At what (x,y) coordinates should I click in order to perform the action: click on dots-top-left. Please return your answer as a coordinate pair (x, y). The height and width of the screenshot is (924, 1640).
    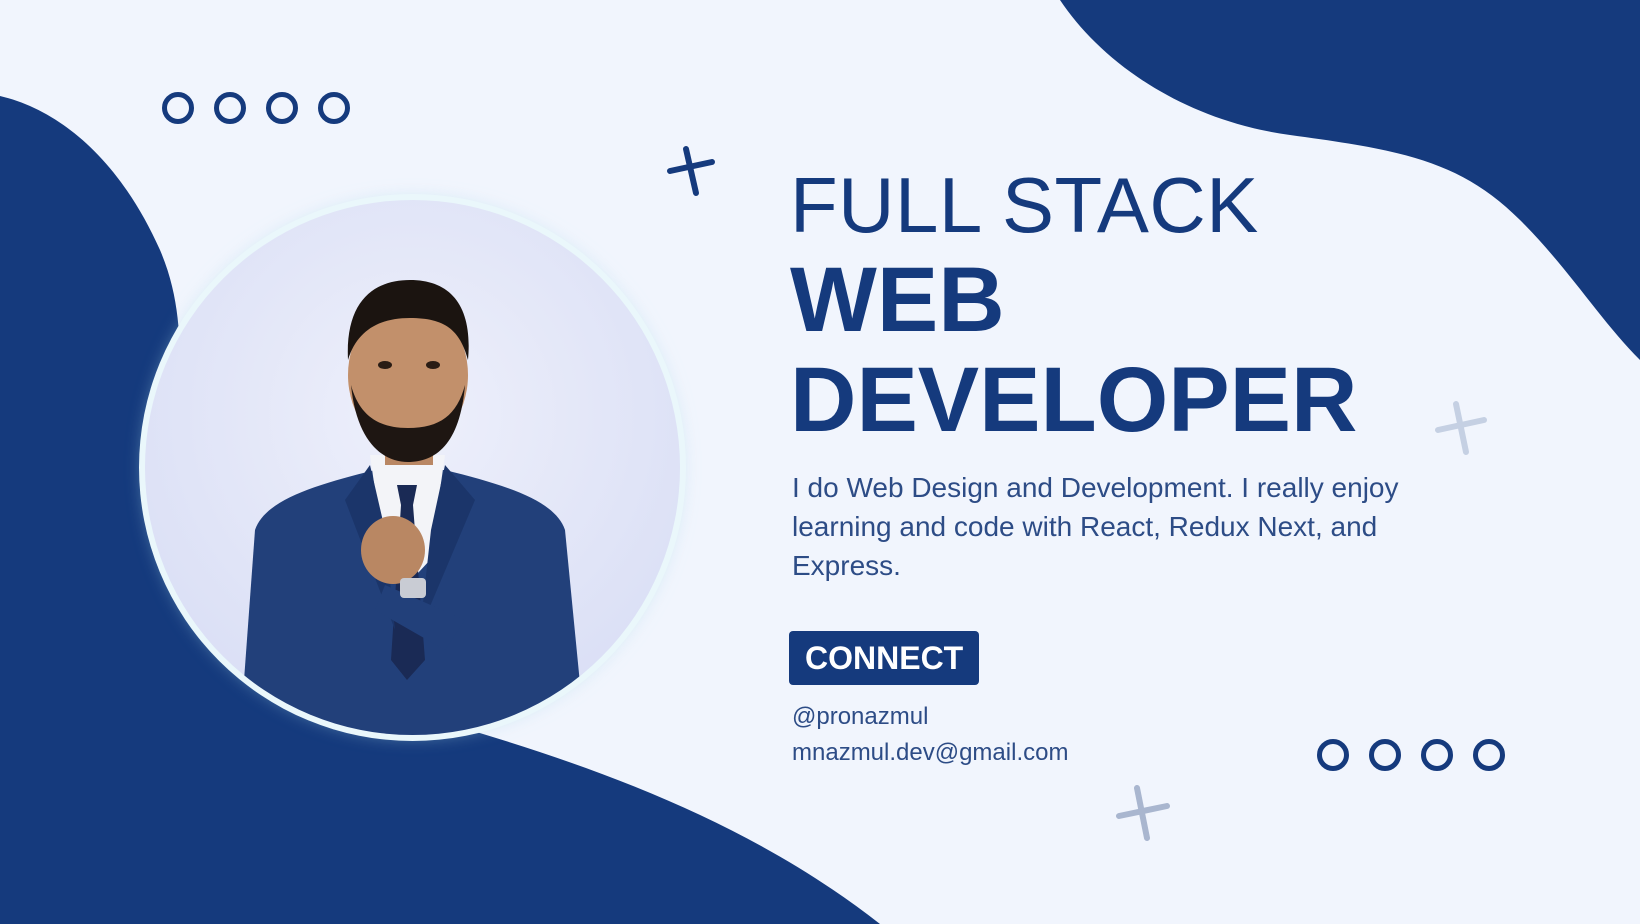
    Looking at the image, I should click on (256, 108).